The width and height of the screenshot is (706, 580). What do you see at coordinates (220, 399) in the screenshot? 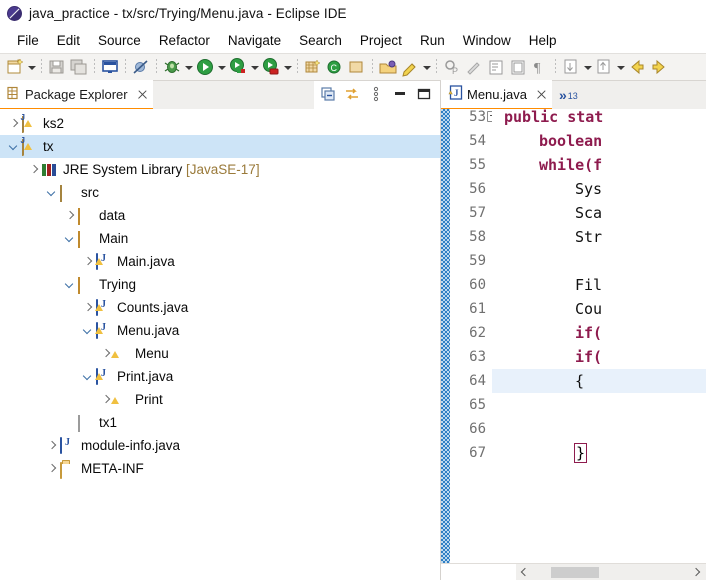
I see `tree-node-print-class: Print` at bounding box center [220, 399].